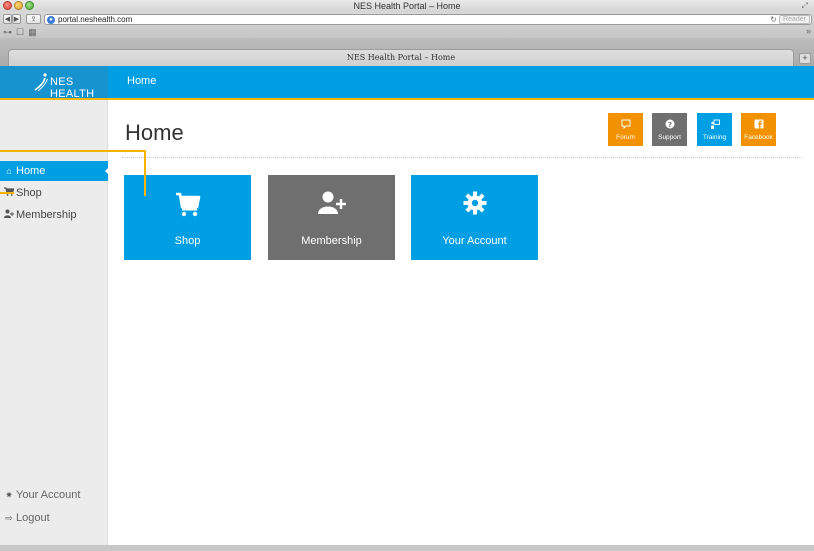 This screenshot has height=551, width=814. I want to click on your-account-tile-label: Your Account, so click(474, 241).